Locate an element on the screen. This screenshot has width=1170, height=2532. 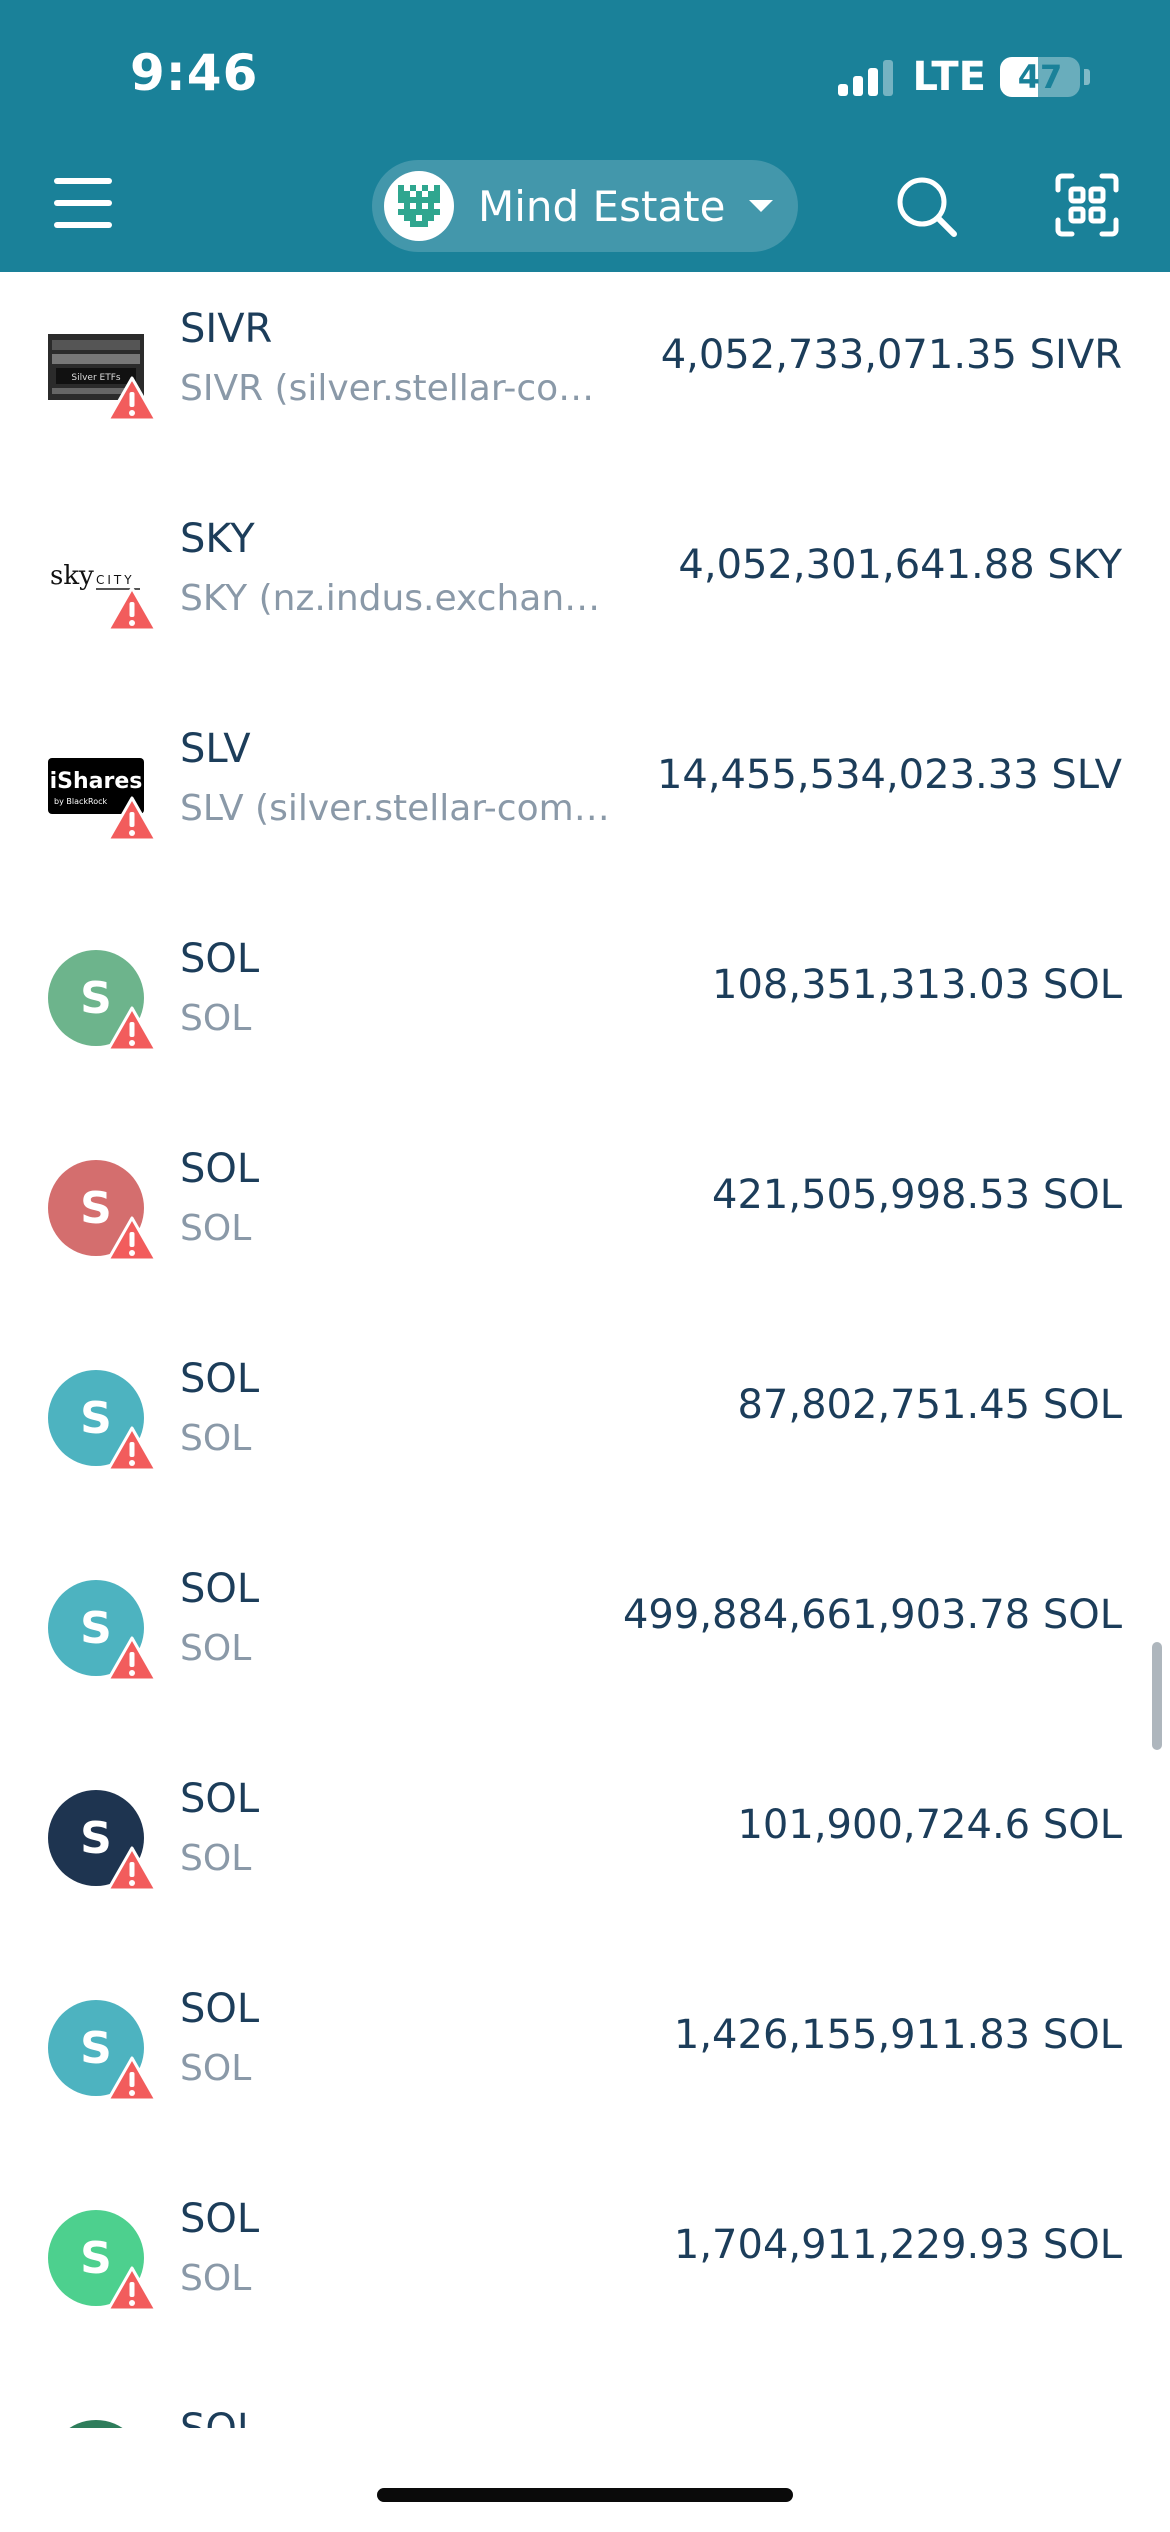
status-time: 9:46 is located at coordinates (194, 73).